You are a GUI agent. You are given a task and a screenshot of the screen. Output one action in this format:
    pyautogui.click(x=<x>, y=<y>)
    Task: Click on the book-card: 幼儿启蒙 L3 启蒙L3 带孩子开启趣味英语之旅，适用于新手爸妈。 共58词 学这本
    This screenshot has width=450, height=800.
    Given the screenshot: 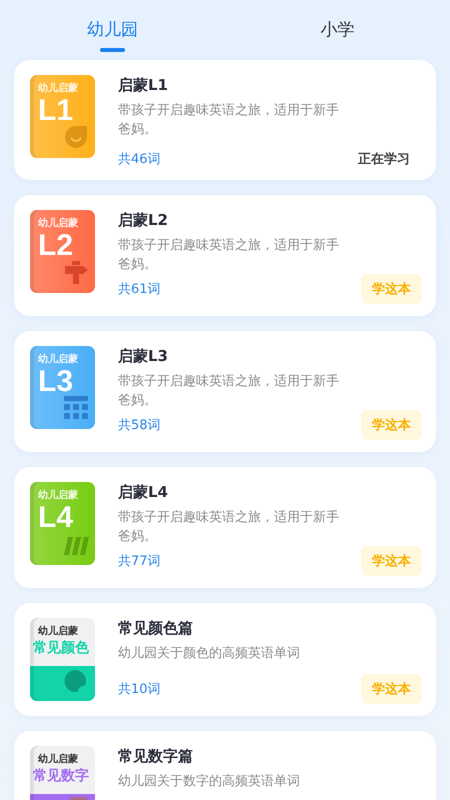 What is the action you would take?
    pyautogui.click(x=225, y=391)
    